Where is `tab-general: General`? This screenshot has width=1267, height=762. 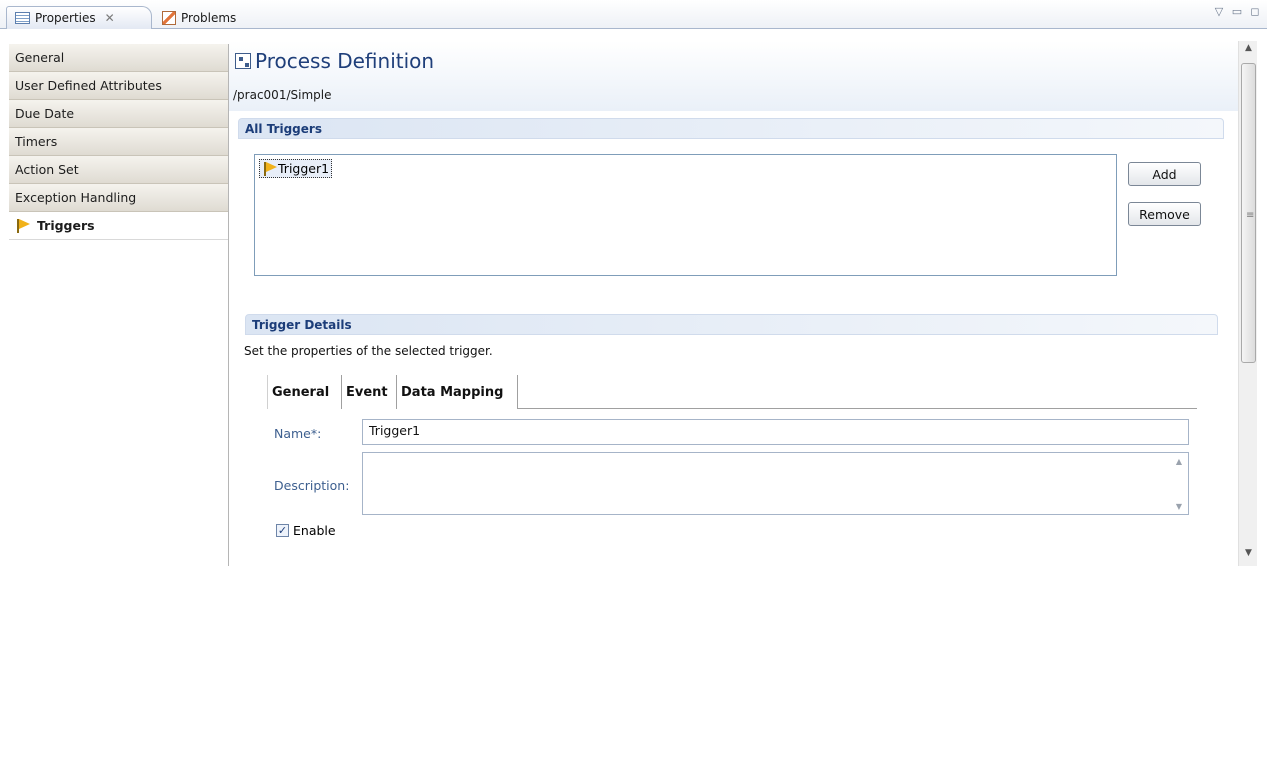 tab-general: General is located at coordinates (304, 392).